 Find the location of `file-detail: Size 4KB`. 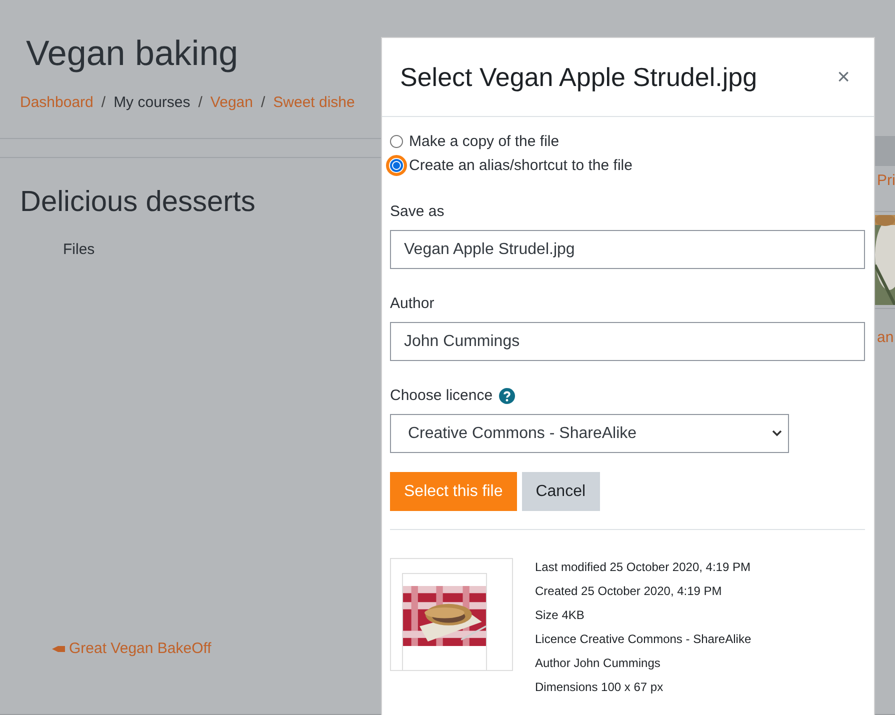

file-detail: Size 4KB is located at coordinates (560, 616).